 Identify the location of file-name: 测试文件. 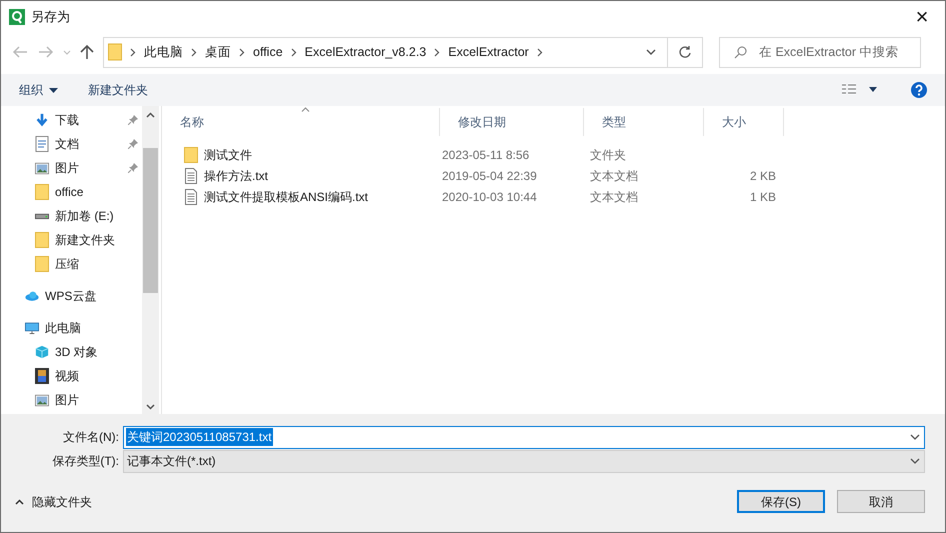
(228, 155).